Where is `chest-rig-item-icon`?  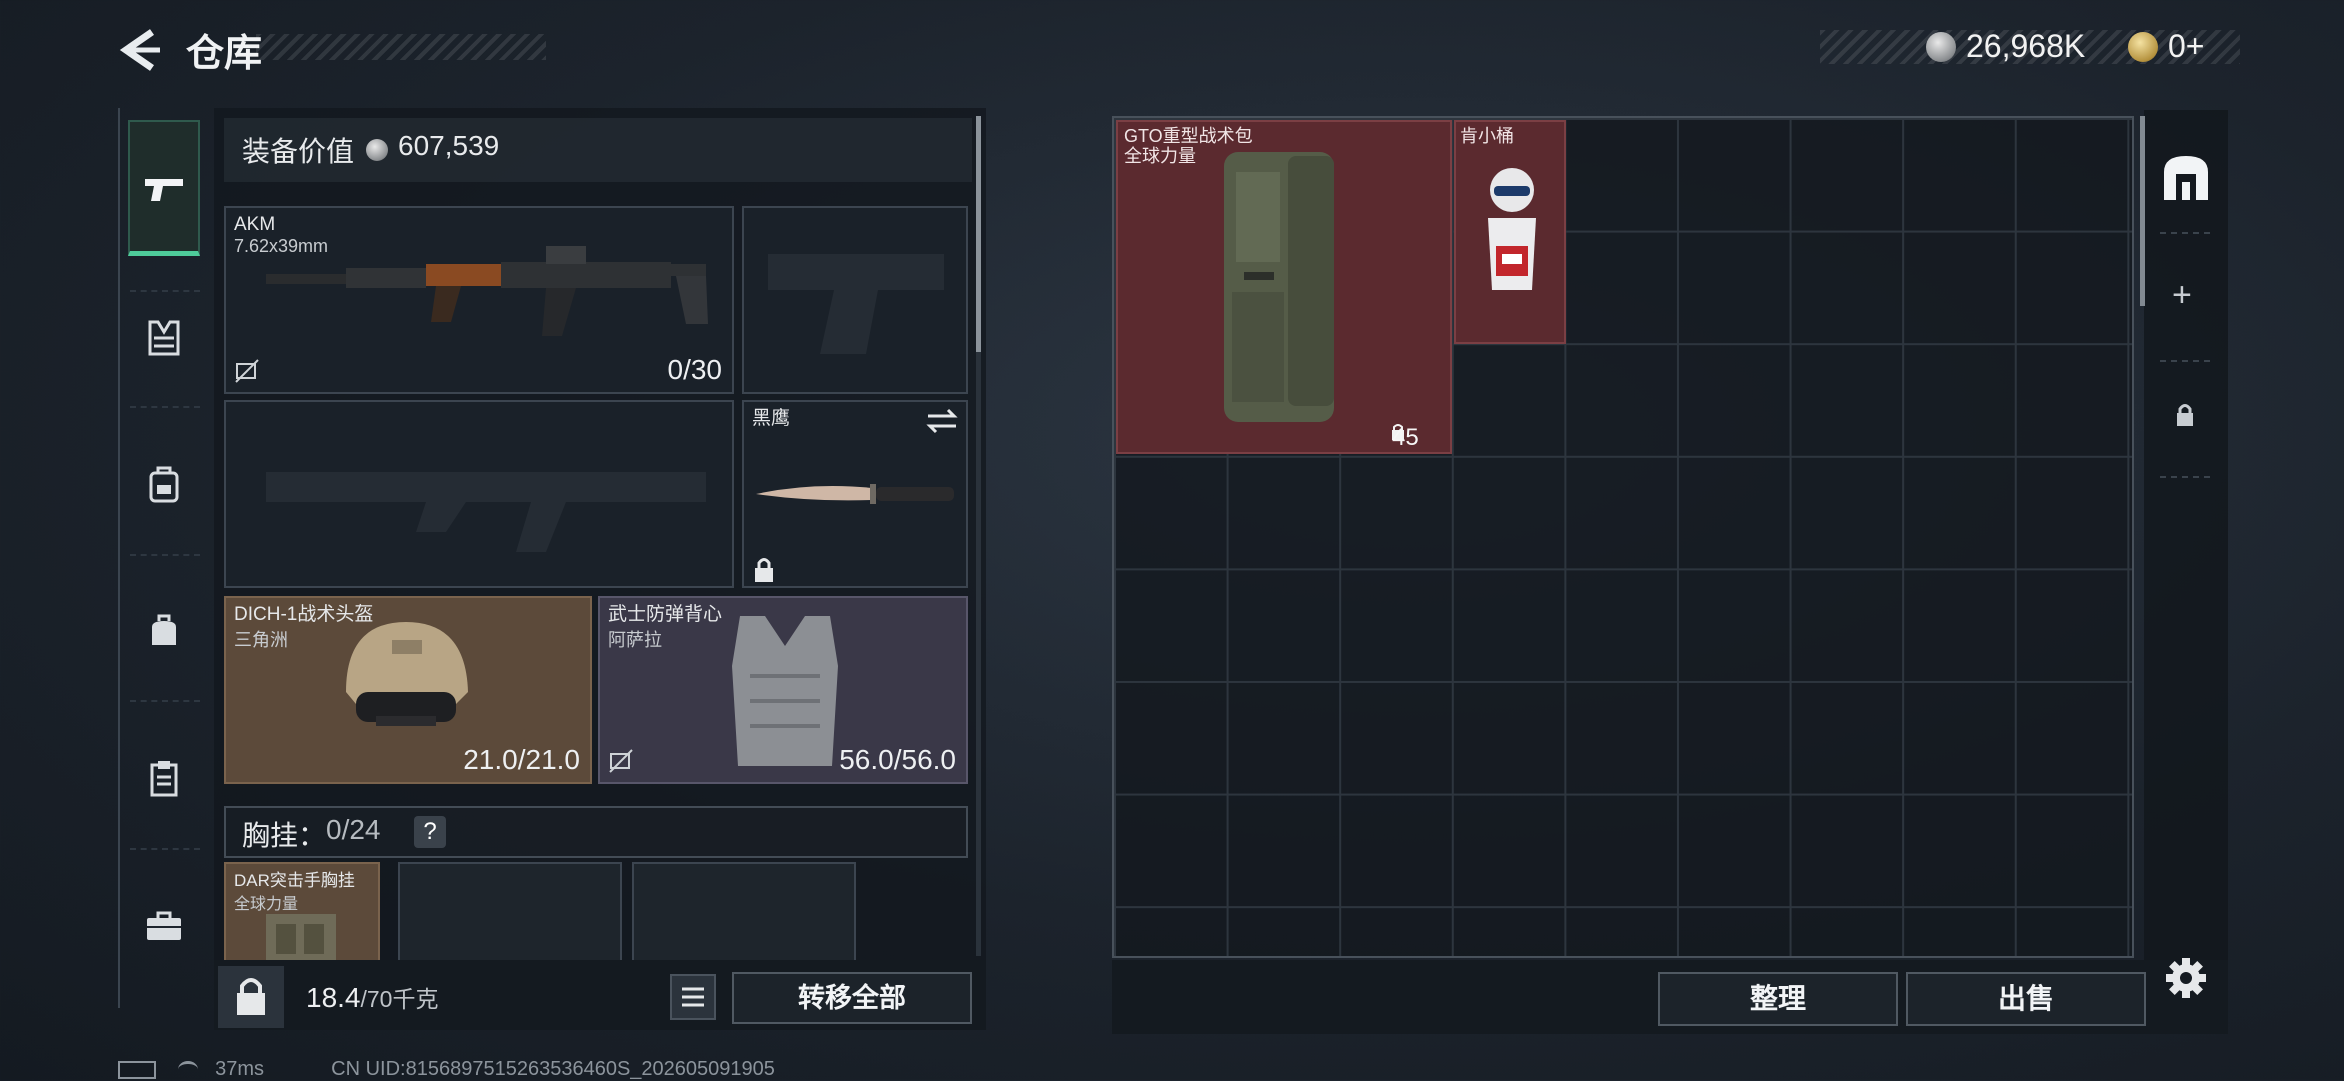
chest-rig-item-icon is located at coordinates (301, 937).